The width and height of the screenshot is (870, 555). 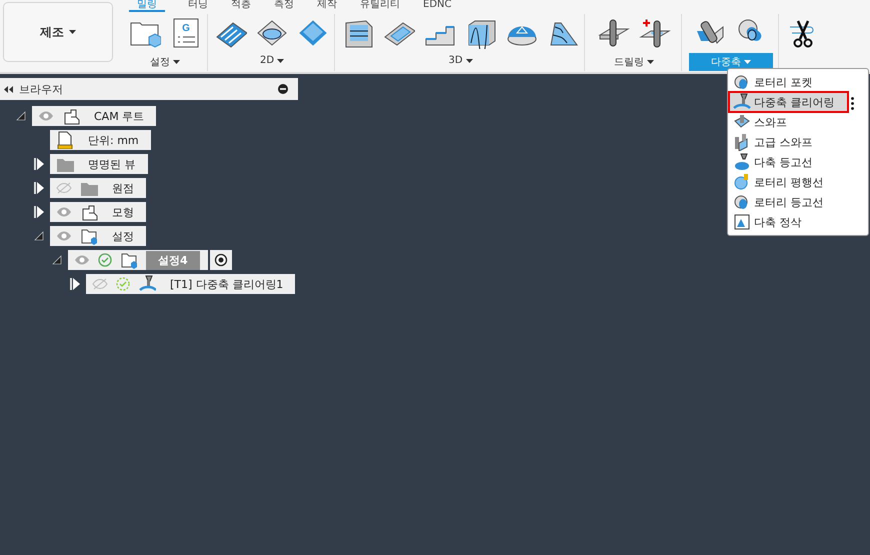 I want to click on target-radio, so click(x=221, y=260).